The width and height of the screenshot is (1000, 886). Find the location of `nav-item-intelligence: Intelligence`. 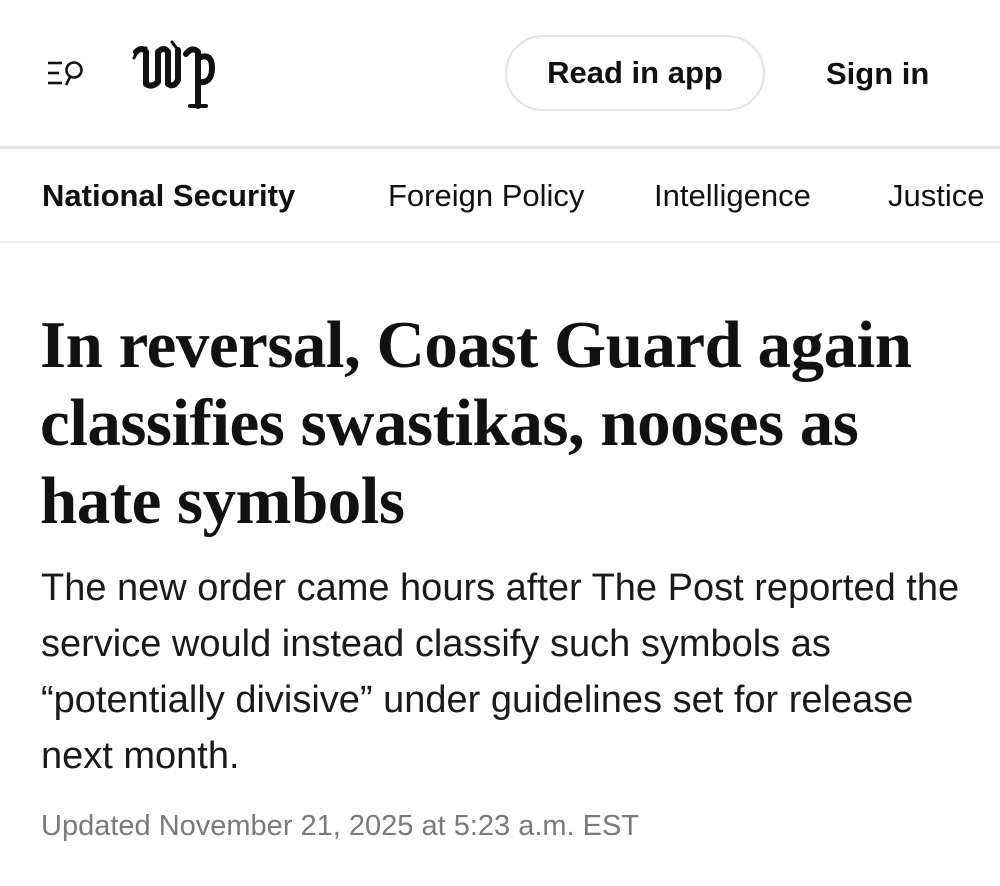

nav-item-intelligence: Intelligence is located at coordinates (732, 196).